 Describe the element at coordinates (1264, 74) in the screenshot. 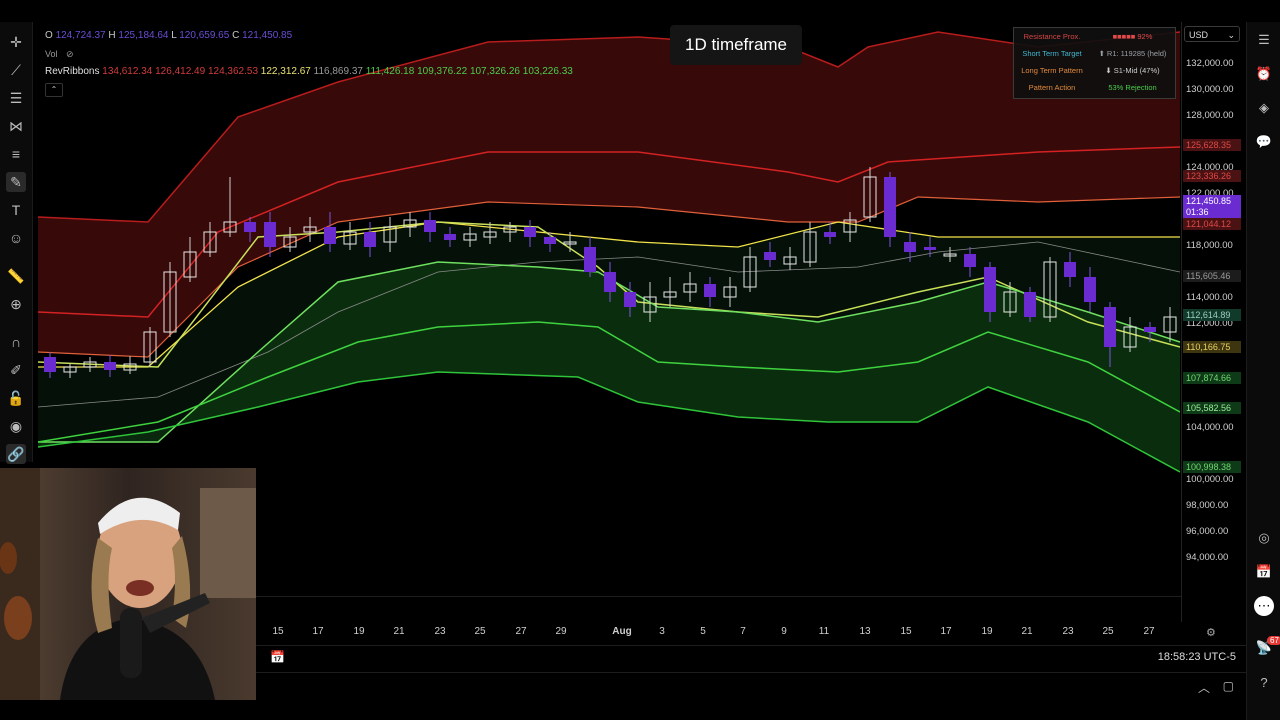

I see `alerts-icon: ⏰` at that location.